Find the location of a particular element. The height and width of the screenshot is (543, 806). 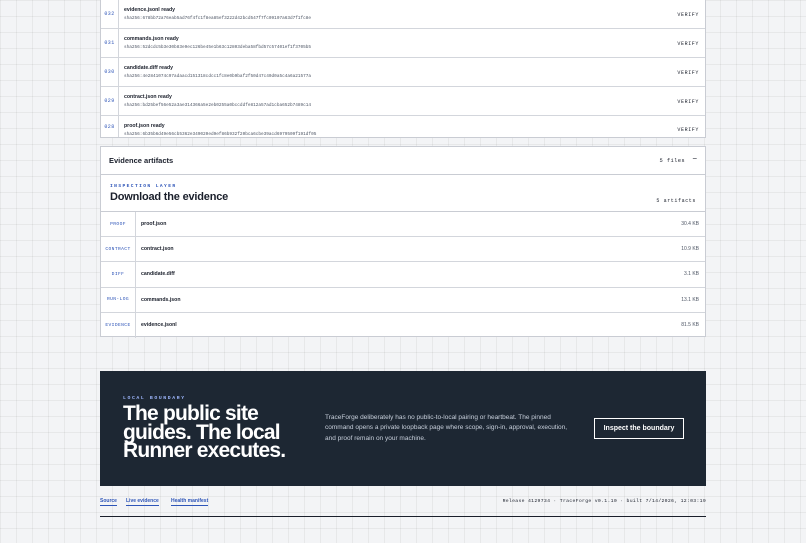

inspection-title: Download the evidence is located at coordinates (169, 197).